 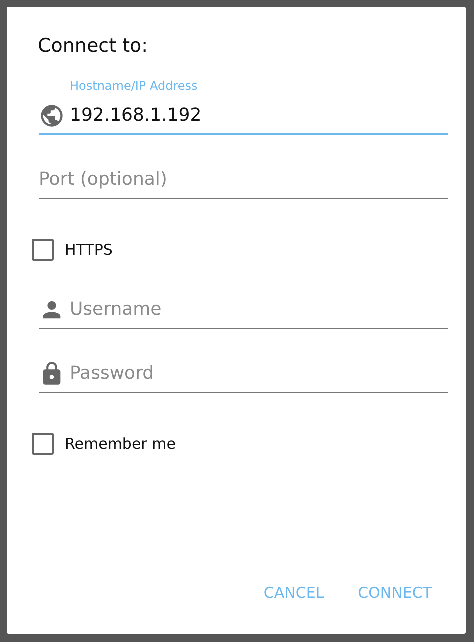 What do you see at coordinates (89, 250) in the screenshot?
I see `checkbox-label: HTTPS` at bounding box center [89, 250].